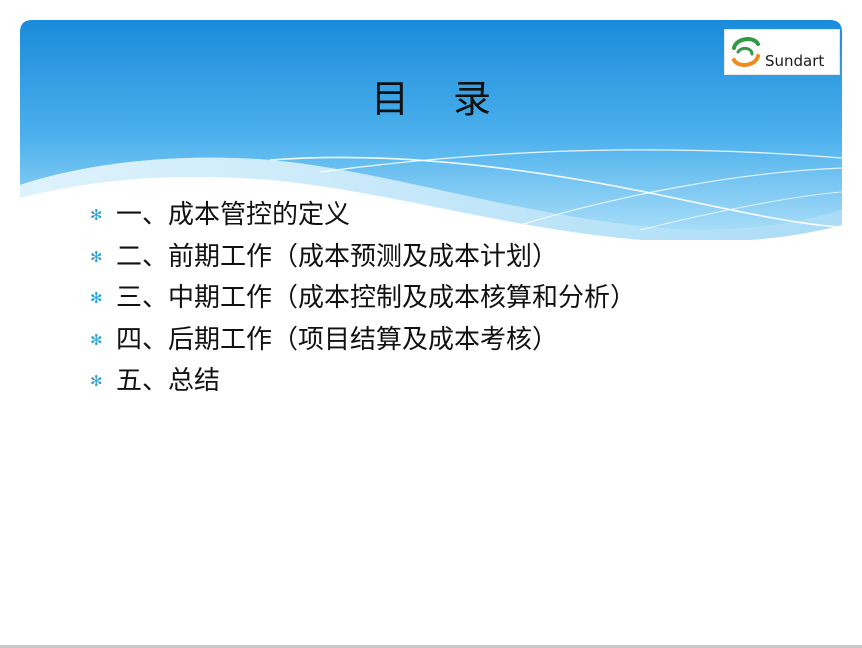 The height and width of the screenshot is (648, 862). I want to click on logo-text: Sundart, so click(795, 61).